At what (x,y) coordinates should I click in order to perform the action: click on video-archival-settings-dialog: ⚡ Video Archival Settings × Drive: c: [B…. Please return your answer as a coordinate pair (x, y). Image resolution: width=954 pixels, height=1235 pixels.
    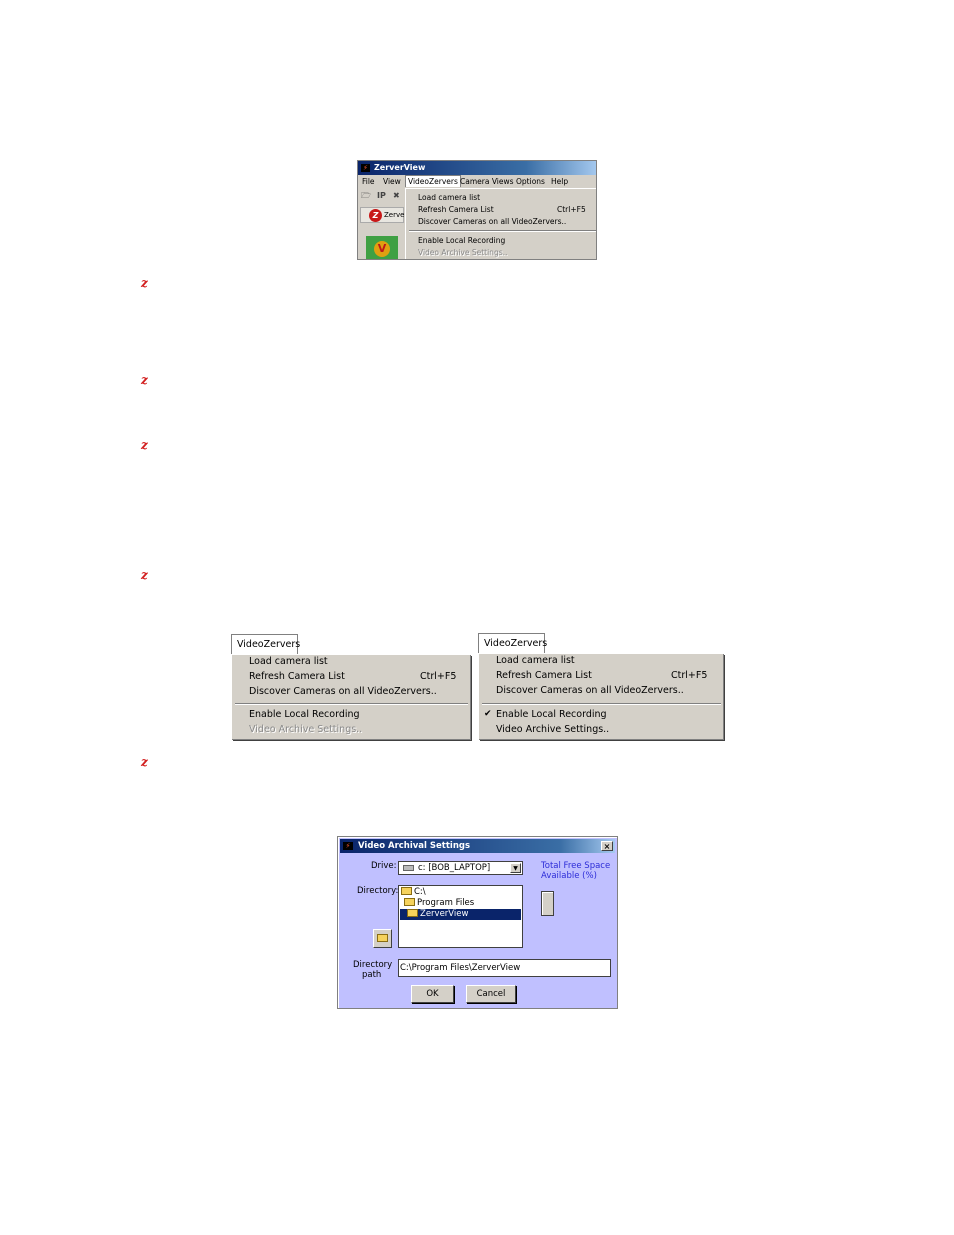
    Looking at the image, I should click on (477, 922).